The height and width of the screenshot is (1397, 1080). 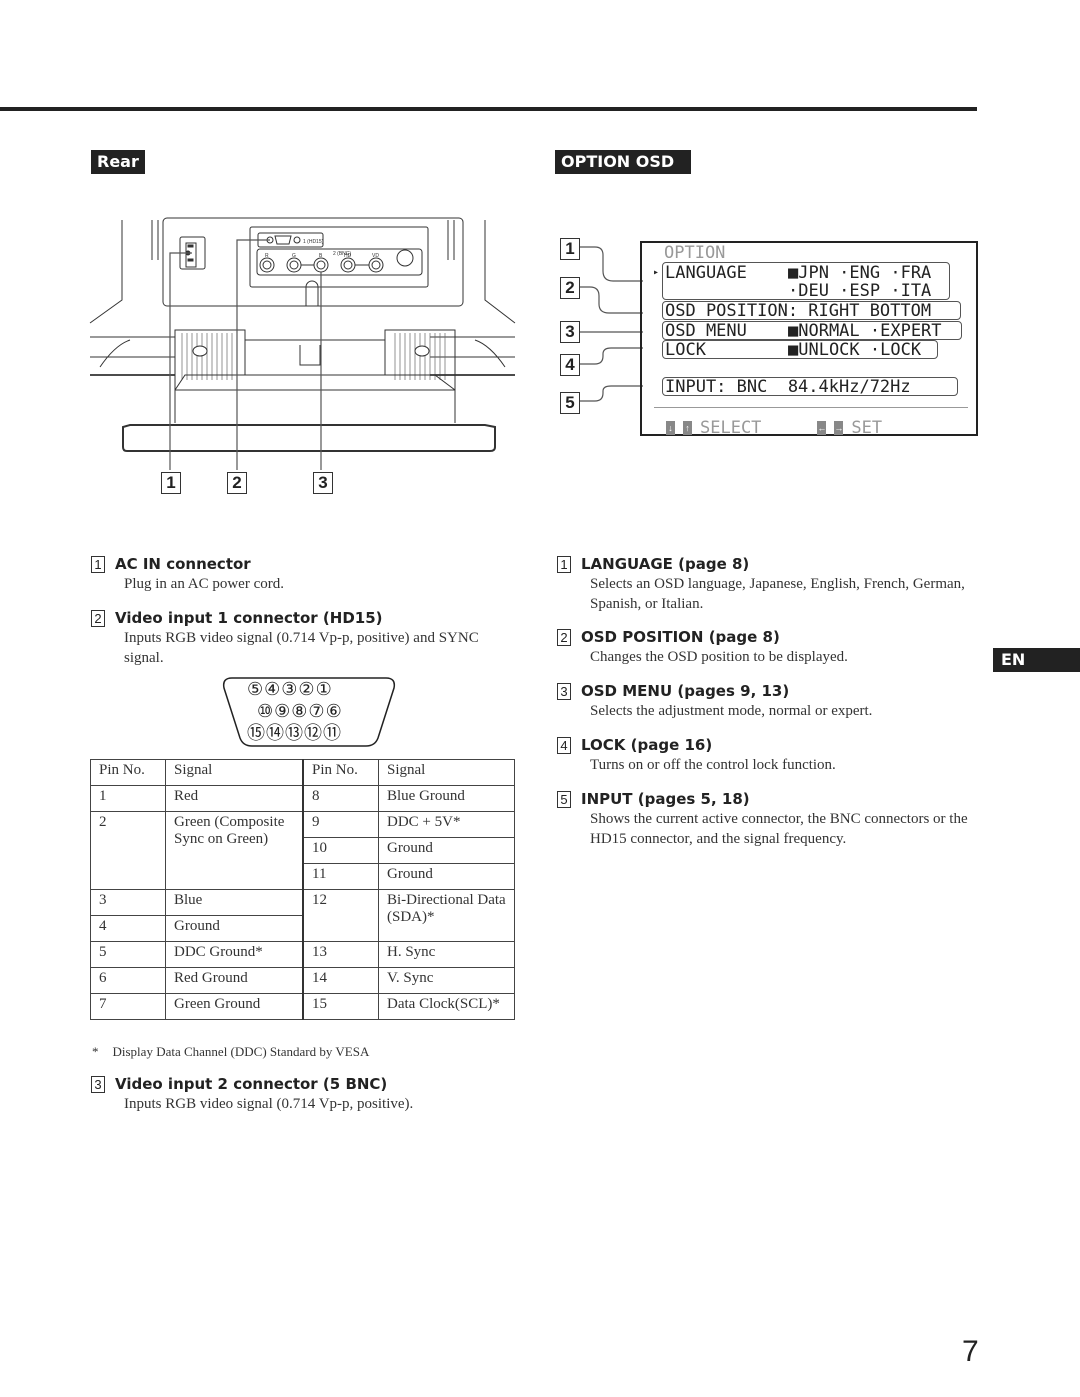 What do you see at coordinates (340, 915) in the screenshot?
I see `table-cell: 12` at bounding box center [340, 915].